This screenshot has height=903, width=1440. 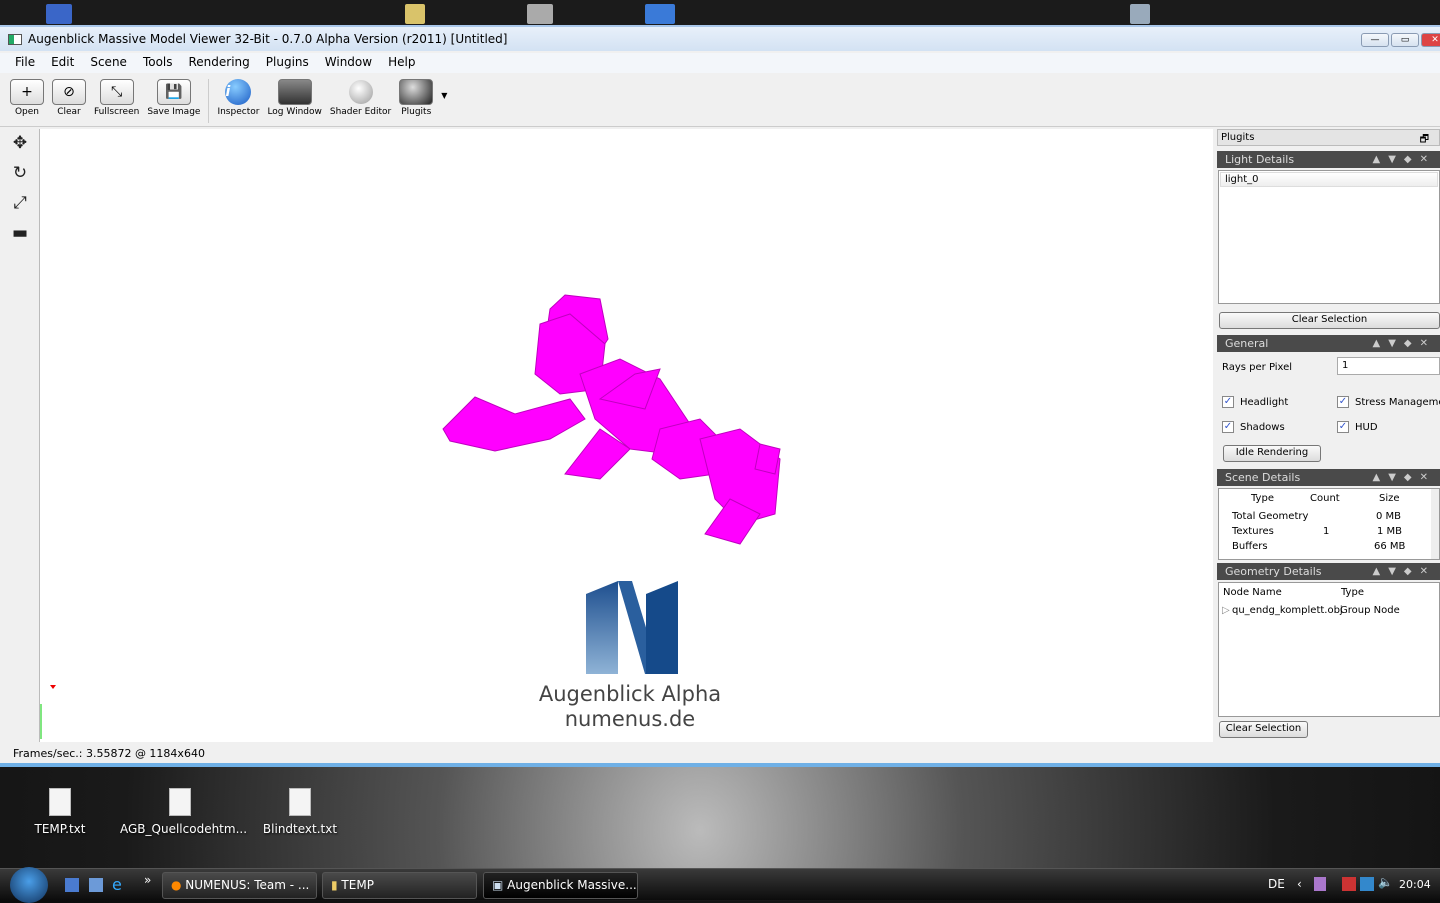 I want to click on save-image-button: 💾 Save Image, so click(x=173, y=96).